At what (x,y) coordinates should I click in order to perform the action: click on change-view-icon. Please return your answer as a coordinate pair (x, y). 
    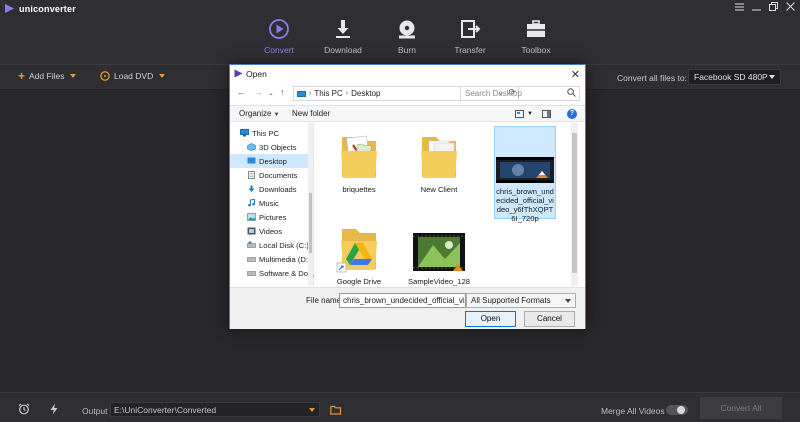
    Looking at the image, I should click on (519, 114).